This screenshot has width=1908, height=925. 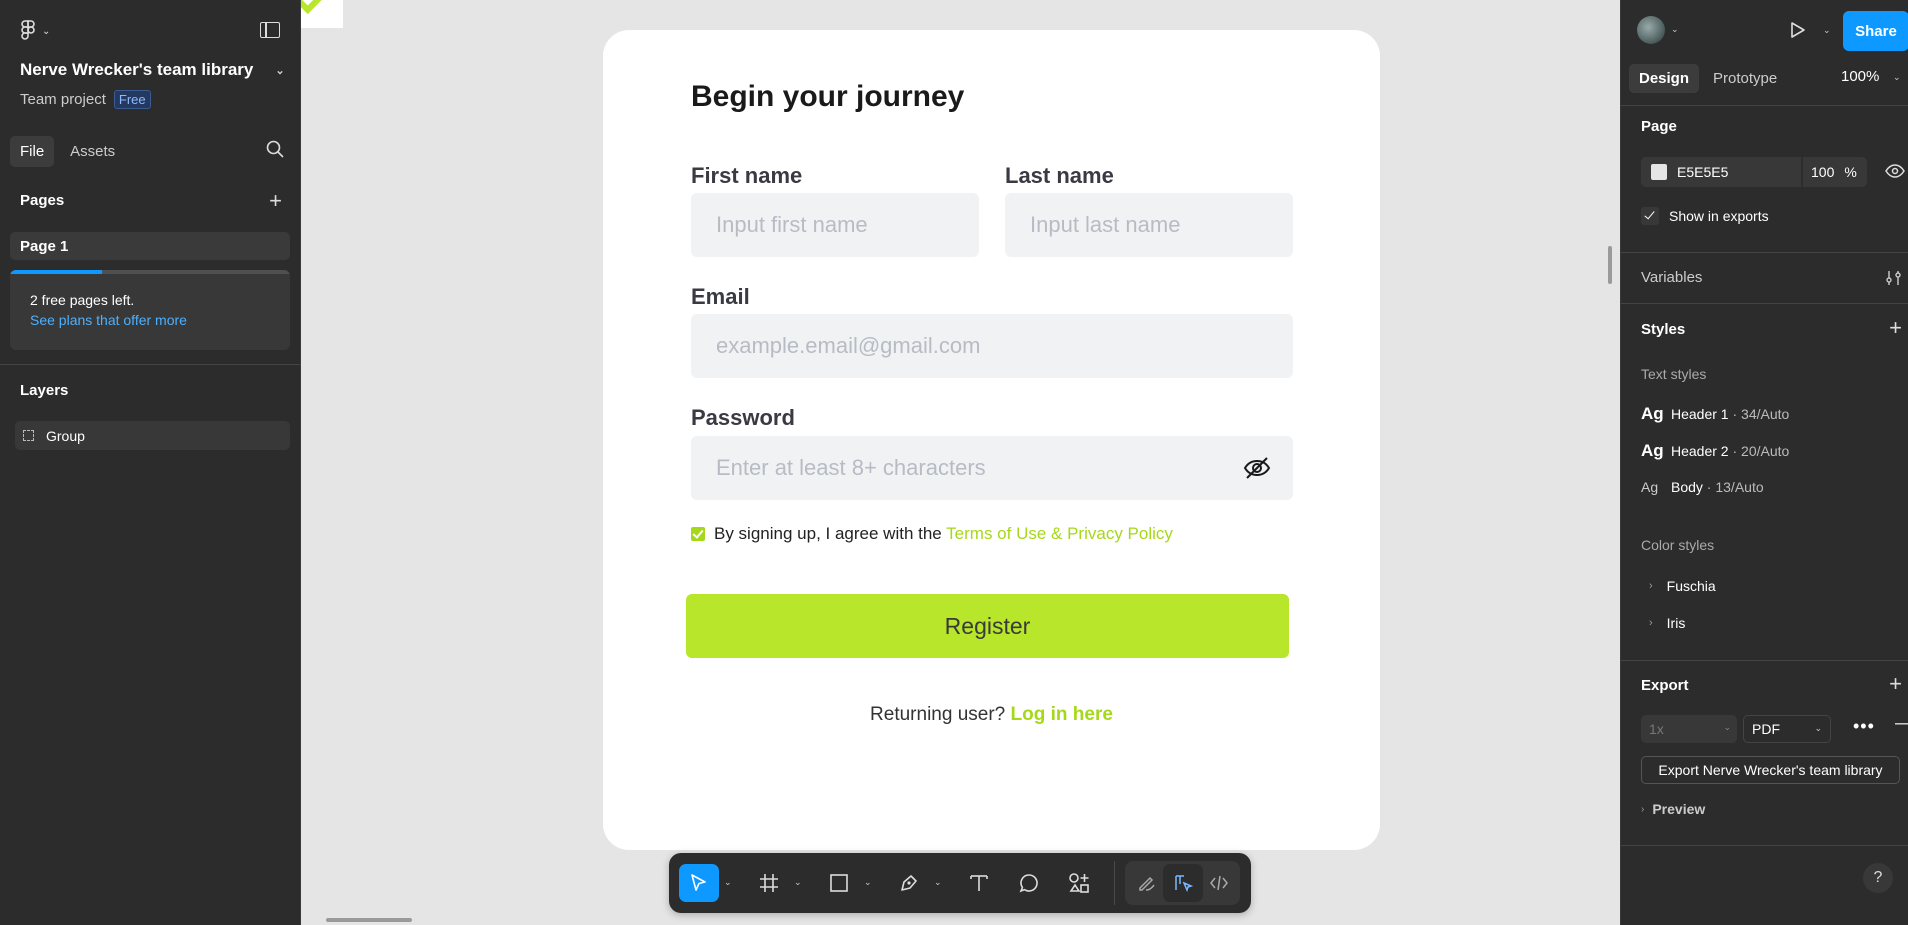 I want to click on more-options-icon: •••, so click(x=1864, y=726).